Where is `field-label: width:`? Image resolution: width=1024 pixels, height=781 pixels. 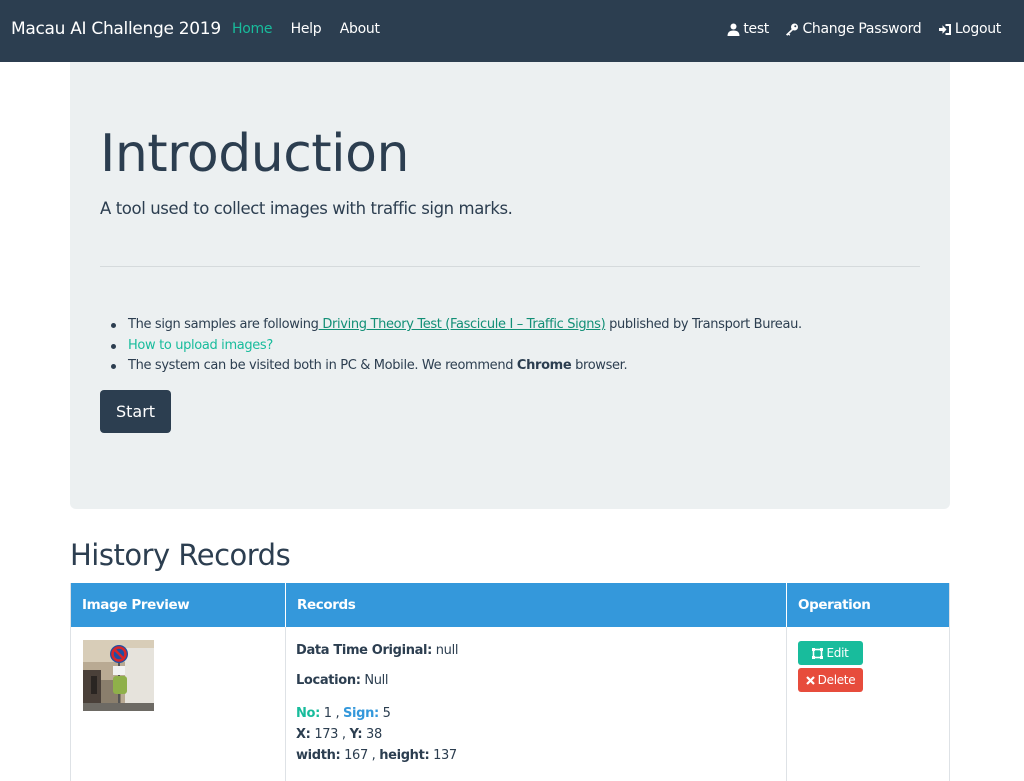
field-label: width: is located at coordinates (318, 755).